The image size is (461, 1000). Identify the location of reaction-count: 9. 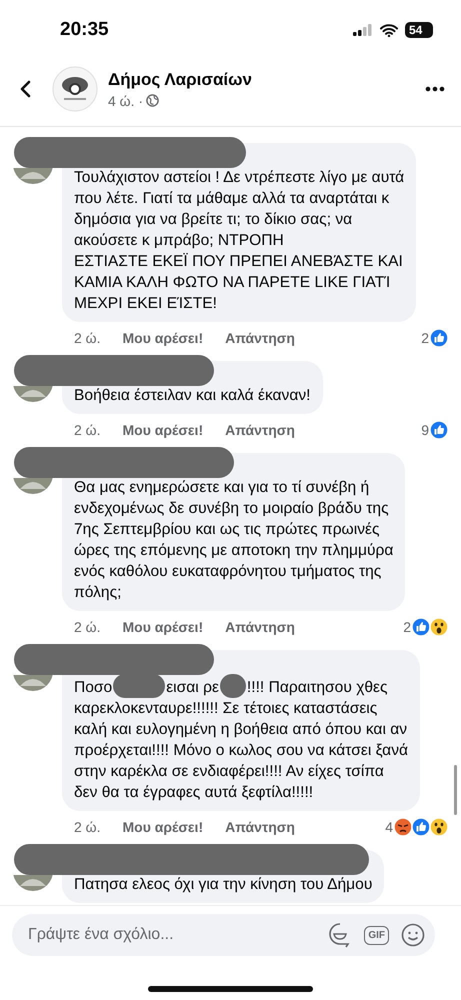
(425, 430).